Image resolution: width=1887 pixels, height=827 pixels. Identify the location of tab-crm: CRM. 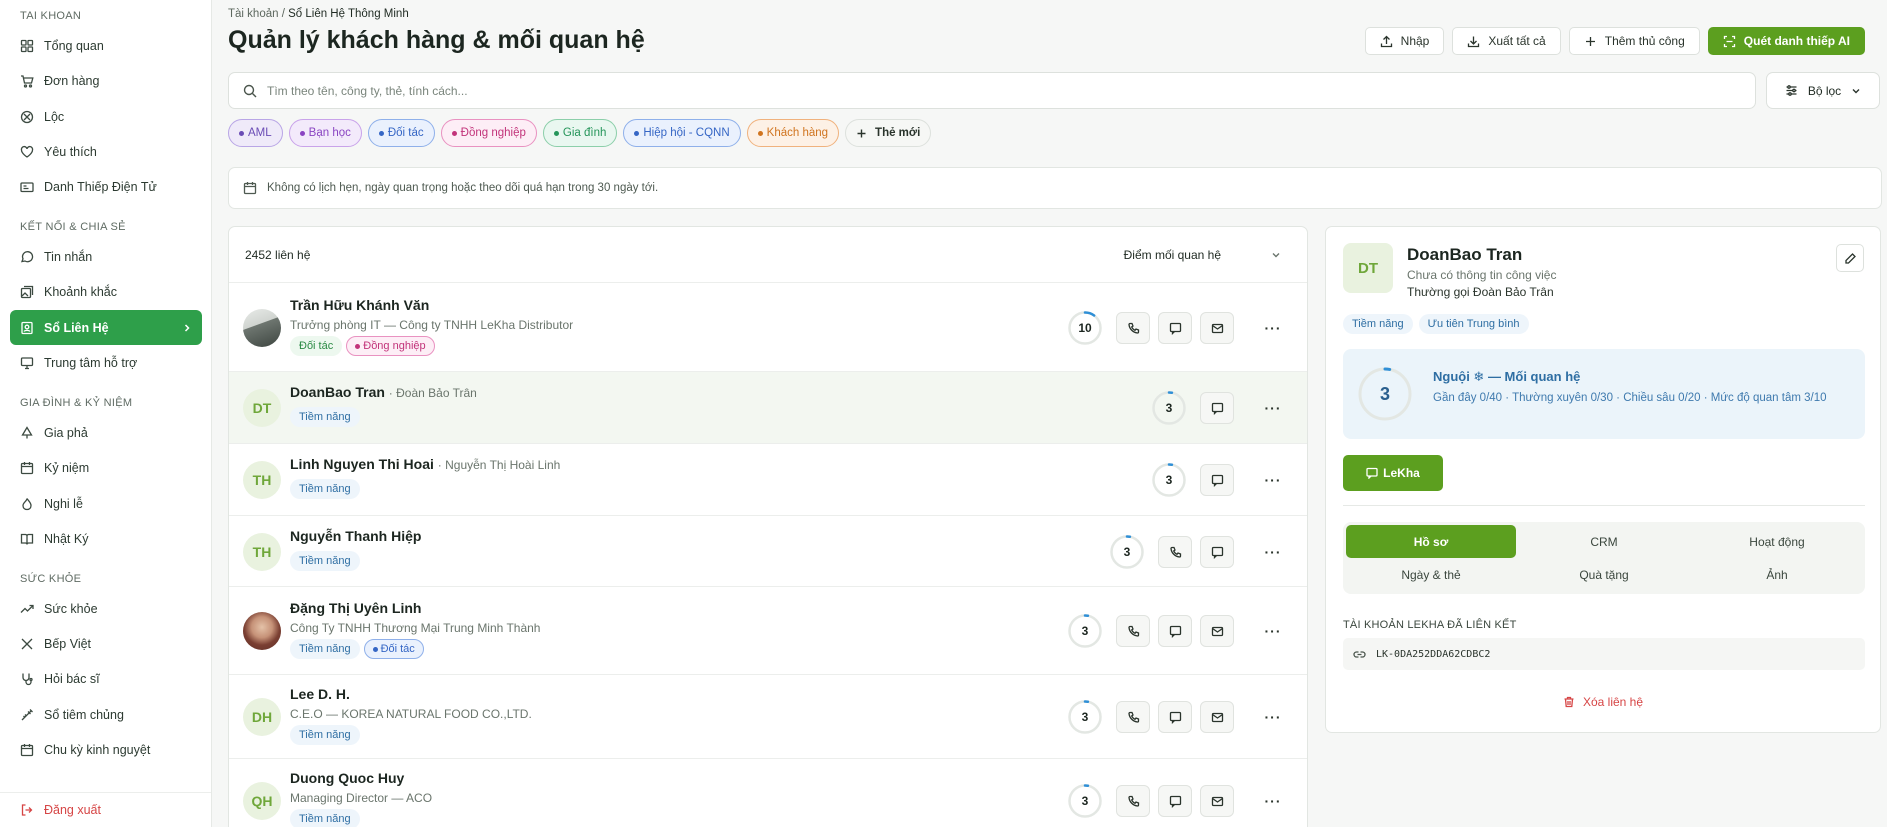
(1604, 541).